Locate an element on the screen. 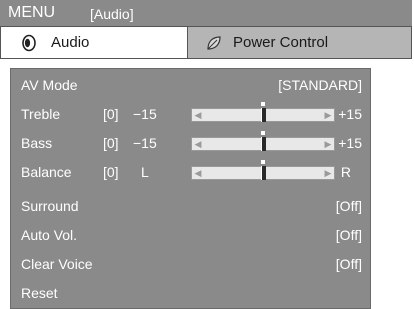 The width and height of the screenshot is (414, 309). balance-value: [0] is located at coordinates (111, 172).